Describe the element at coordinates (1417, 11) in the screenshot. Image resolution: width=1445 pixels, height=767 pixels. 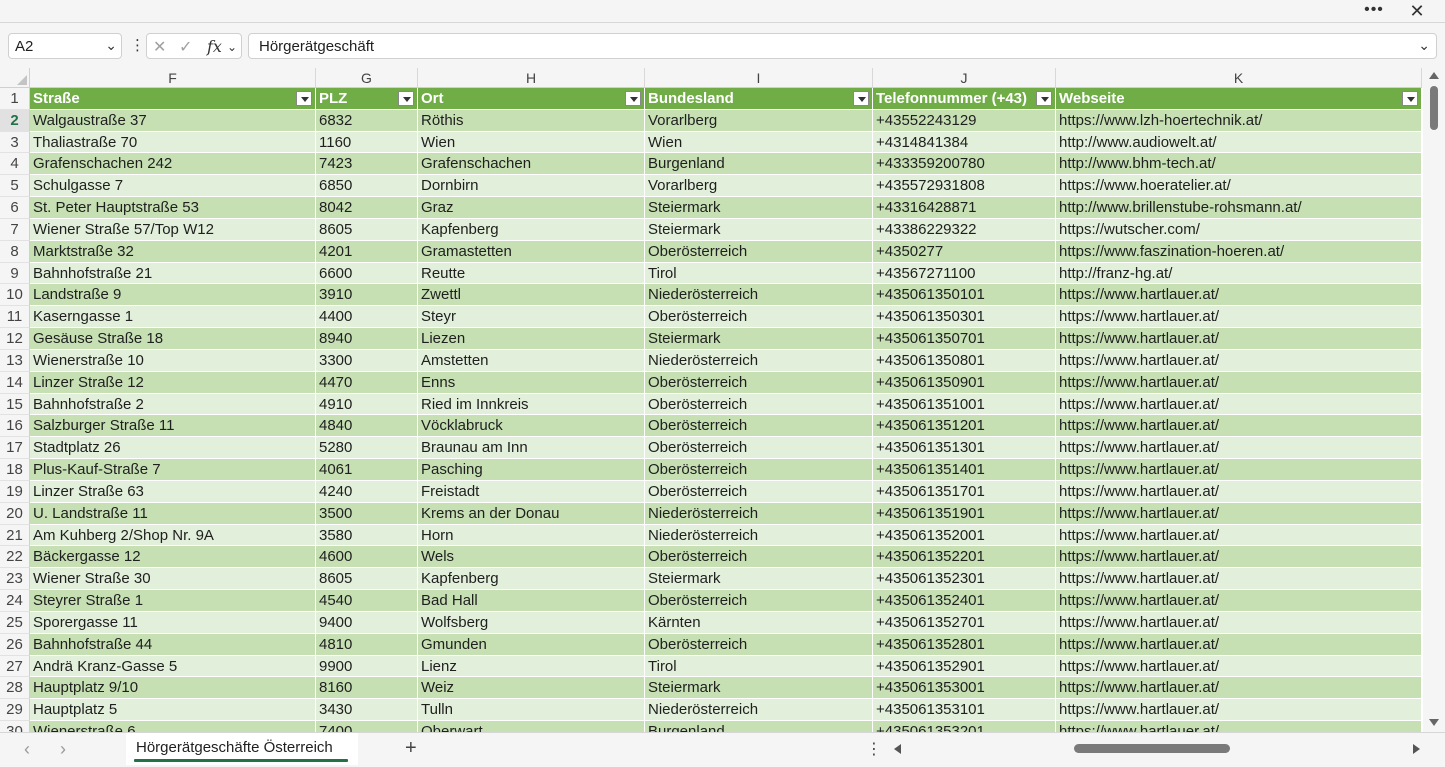
I see `close-icon: ✕` at that location.